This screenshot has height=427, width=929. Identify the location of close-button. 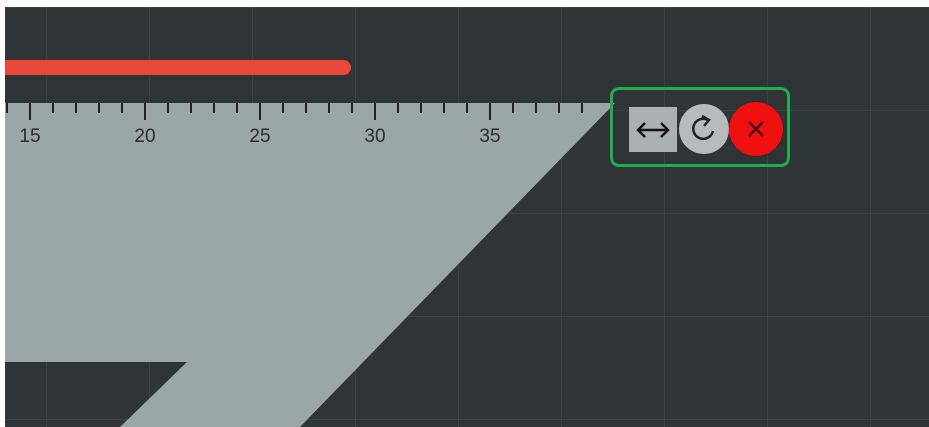
(756, 129).